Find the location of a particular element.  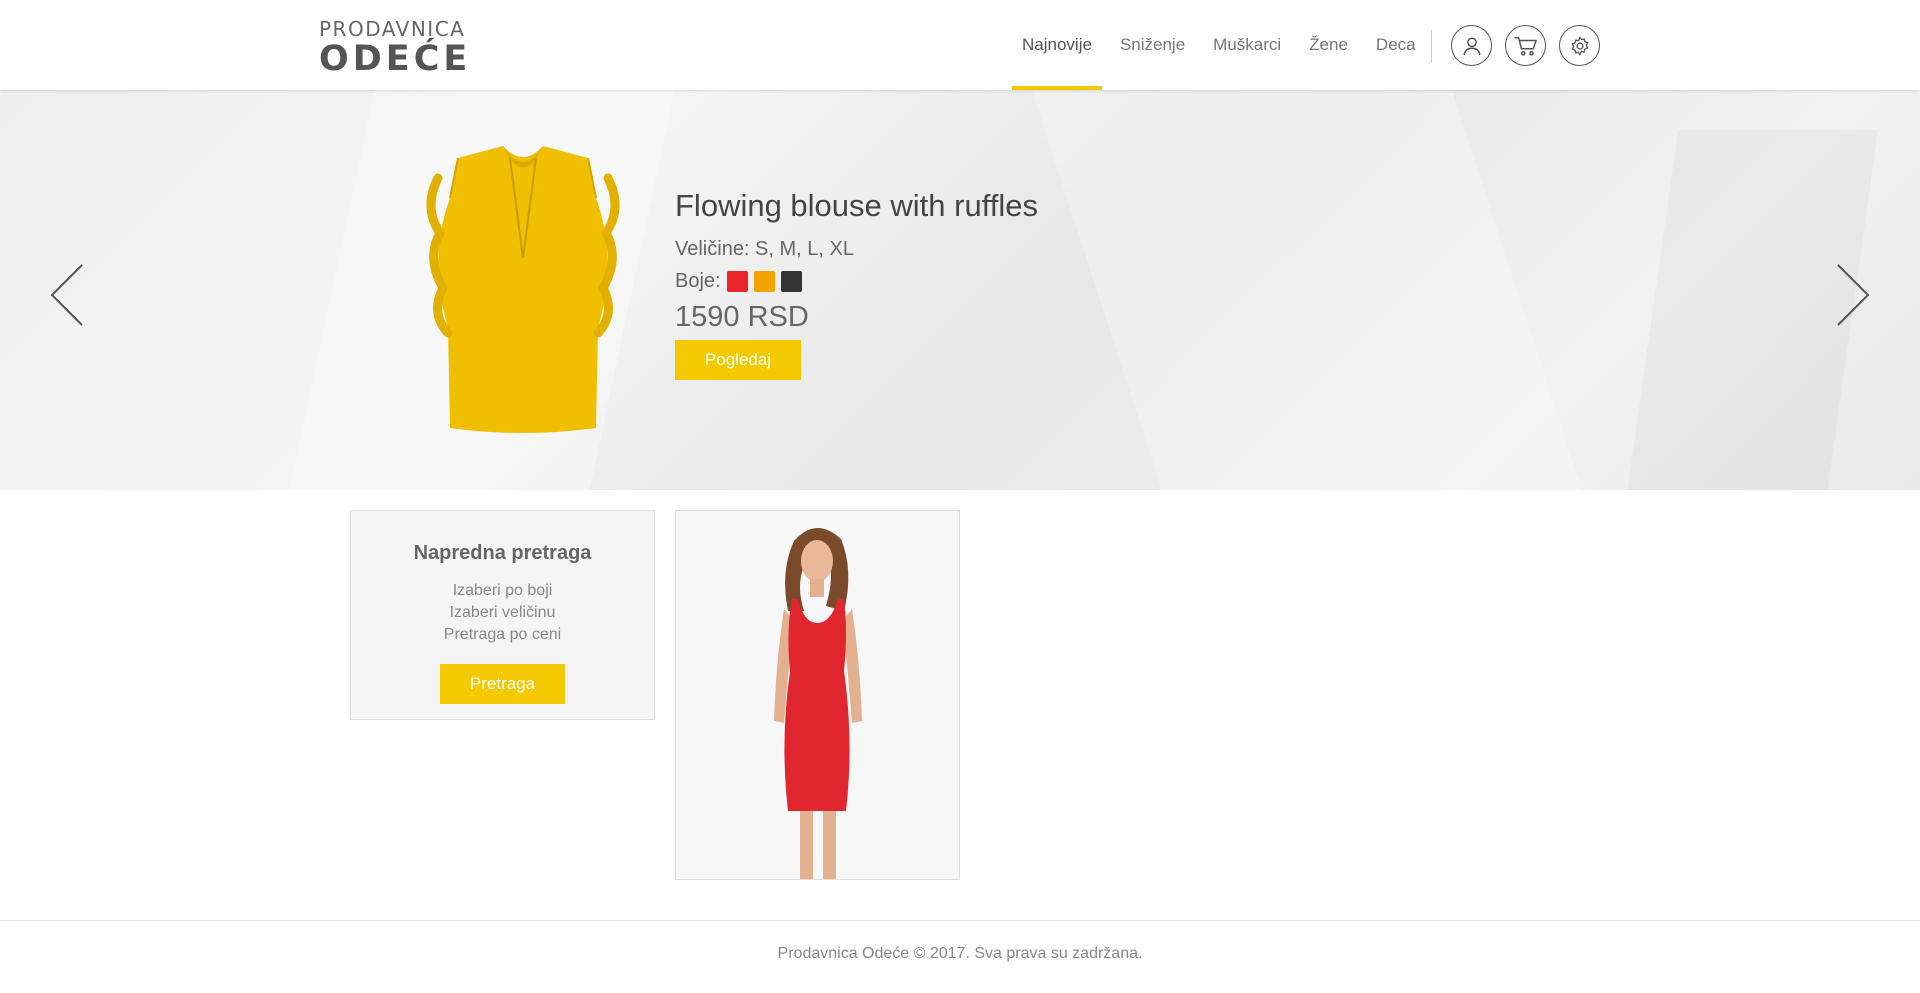

footer-divider is located at coordinates (960, 920).